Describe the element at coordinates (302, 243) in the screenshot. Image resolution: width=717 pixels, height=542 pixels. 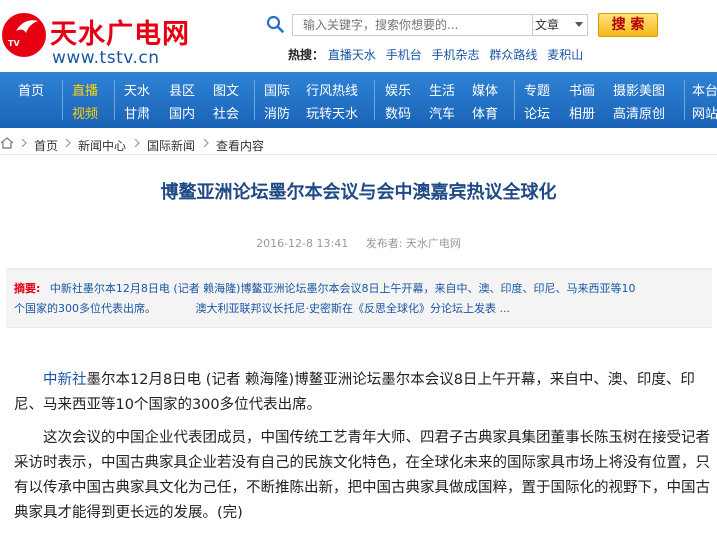
I see `article-date: 2016-12-8 13:41` at that location.